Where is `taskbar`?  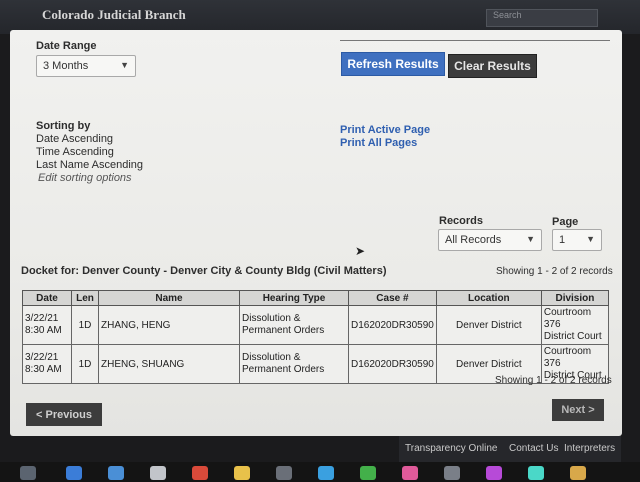
taskbar is located at coordinates (320, 472).